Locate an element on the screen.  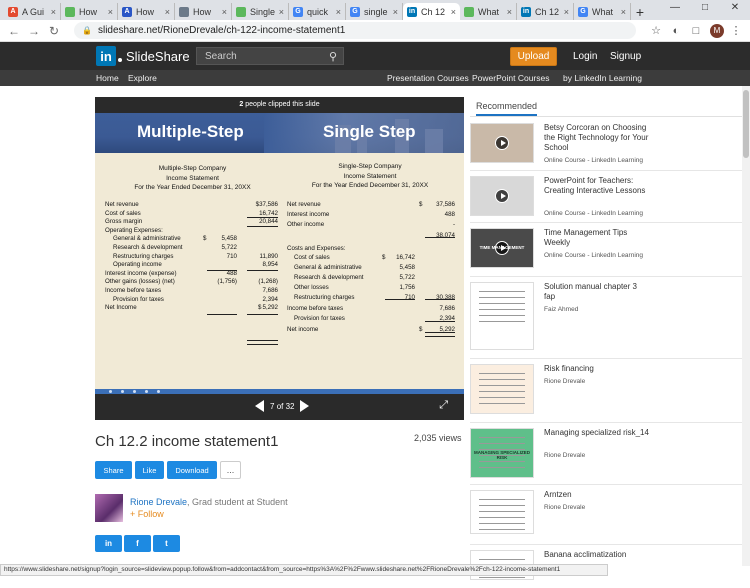
profile-avatar: M is located at coordinates (717, 30).